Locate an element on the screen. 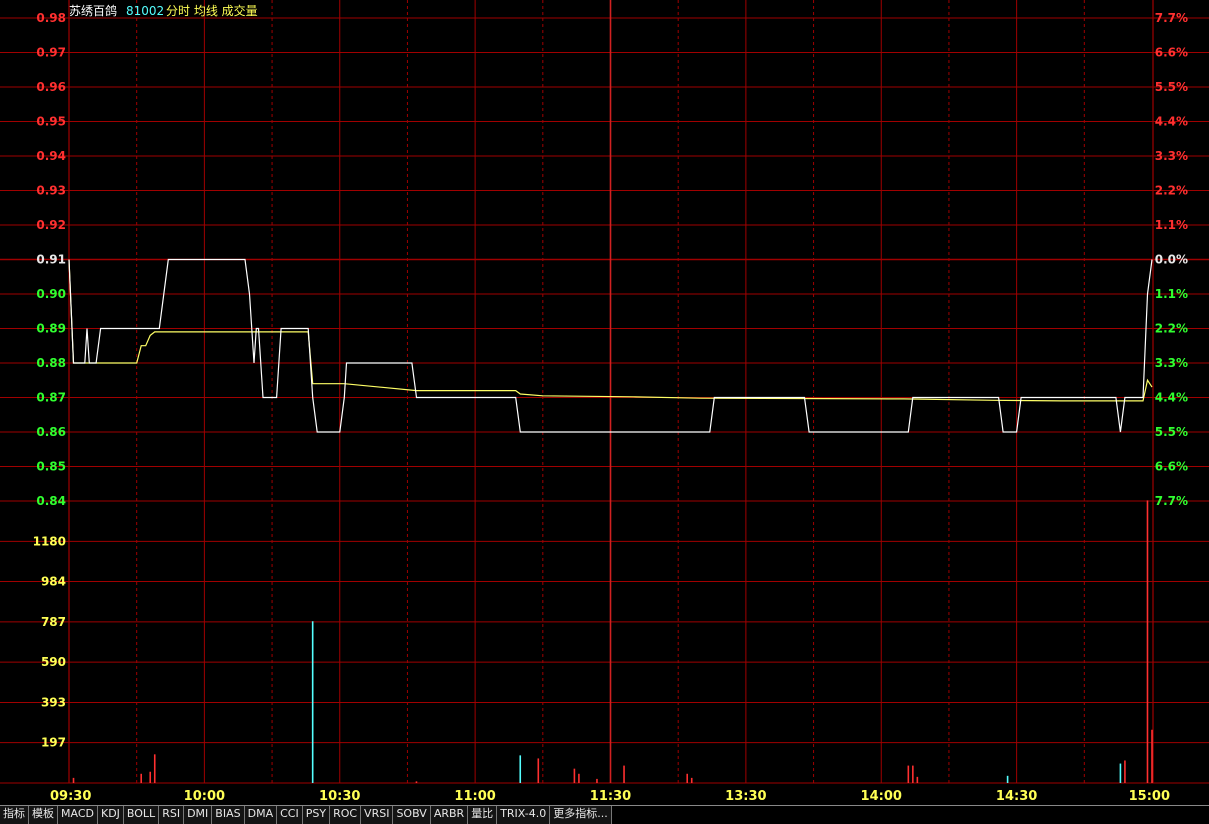 The image size is (1209, 824). price-tick-label: 0.95 is located at coordinates (51, 122).